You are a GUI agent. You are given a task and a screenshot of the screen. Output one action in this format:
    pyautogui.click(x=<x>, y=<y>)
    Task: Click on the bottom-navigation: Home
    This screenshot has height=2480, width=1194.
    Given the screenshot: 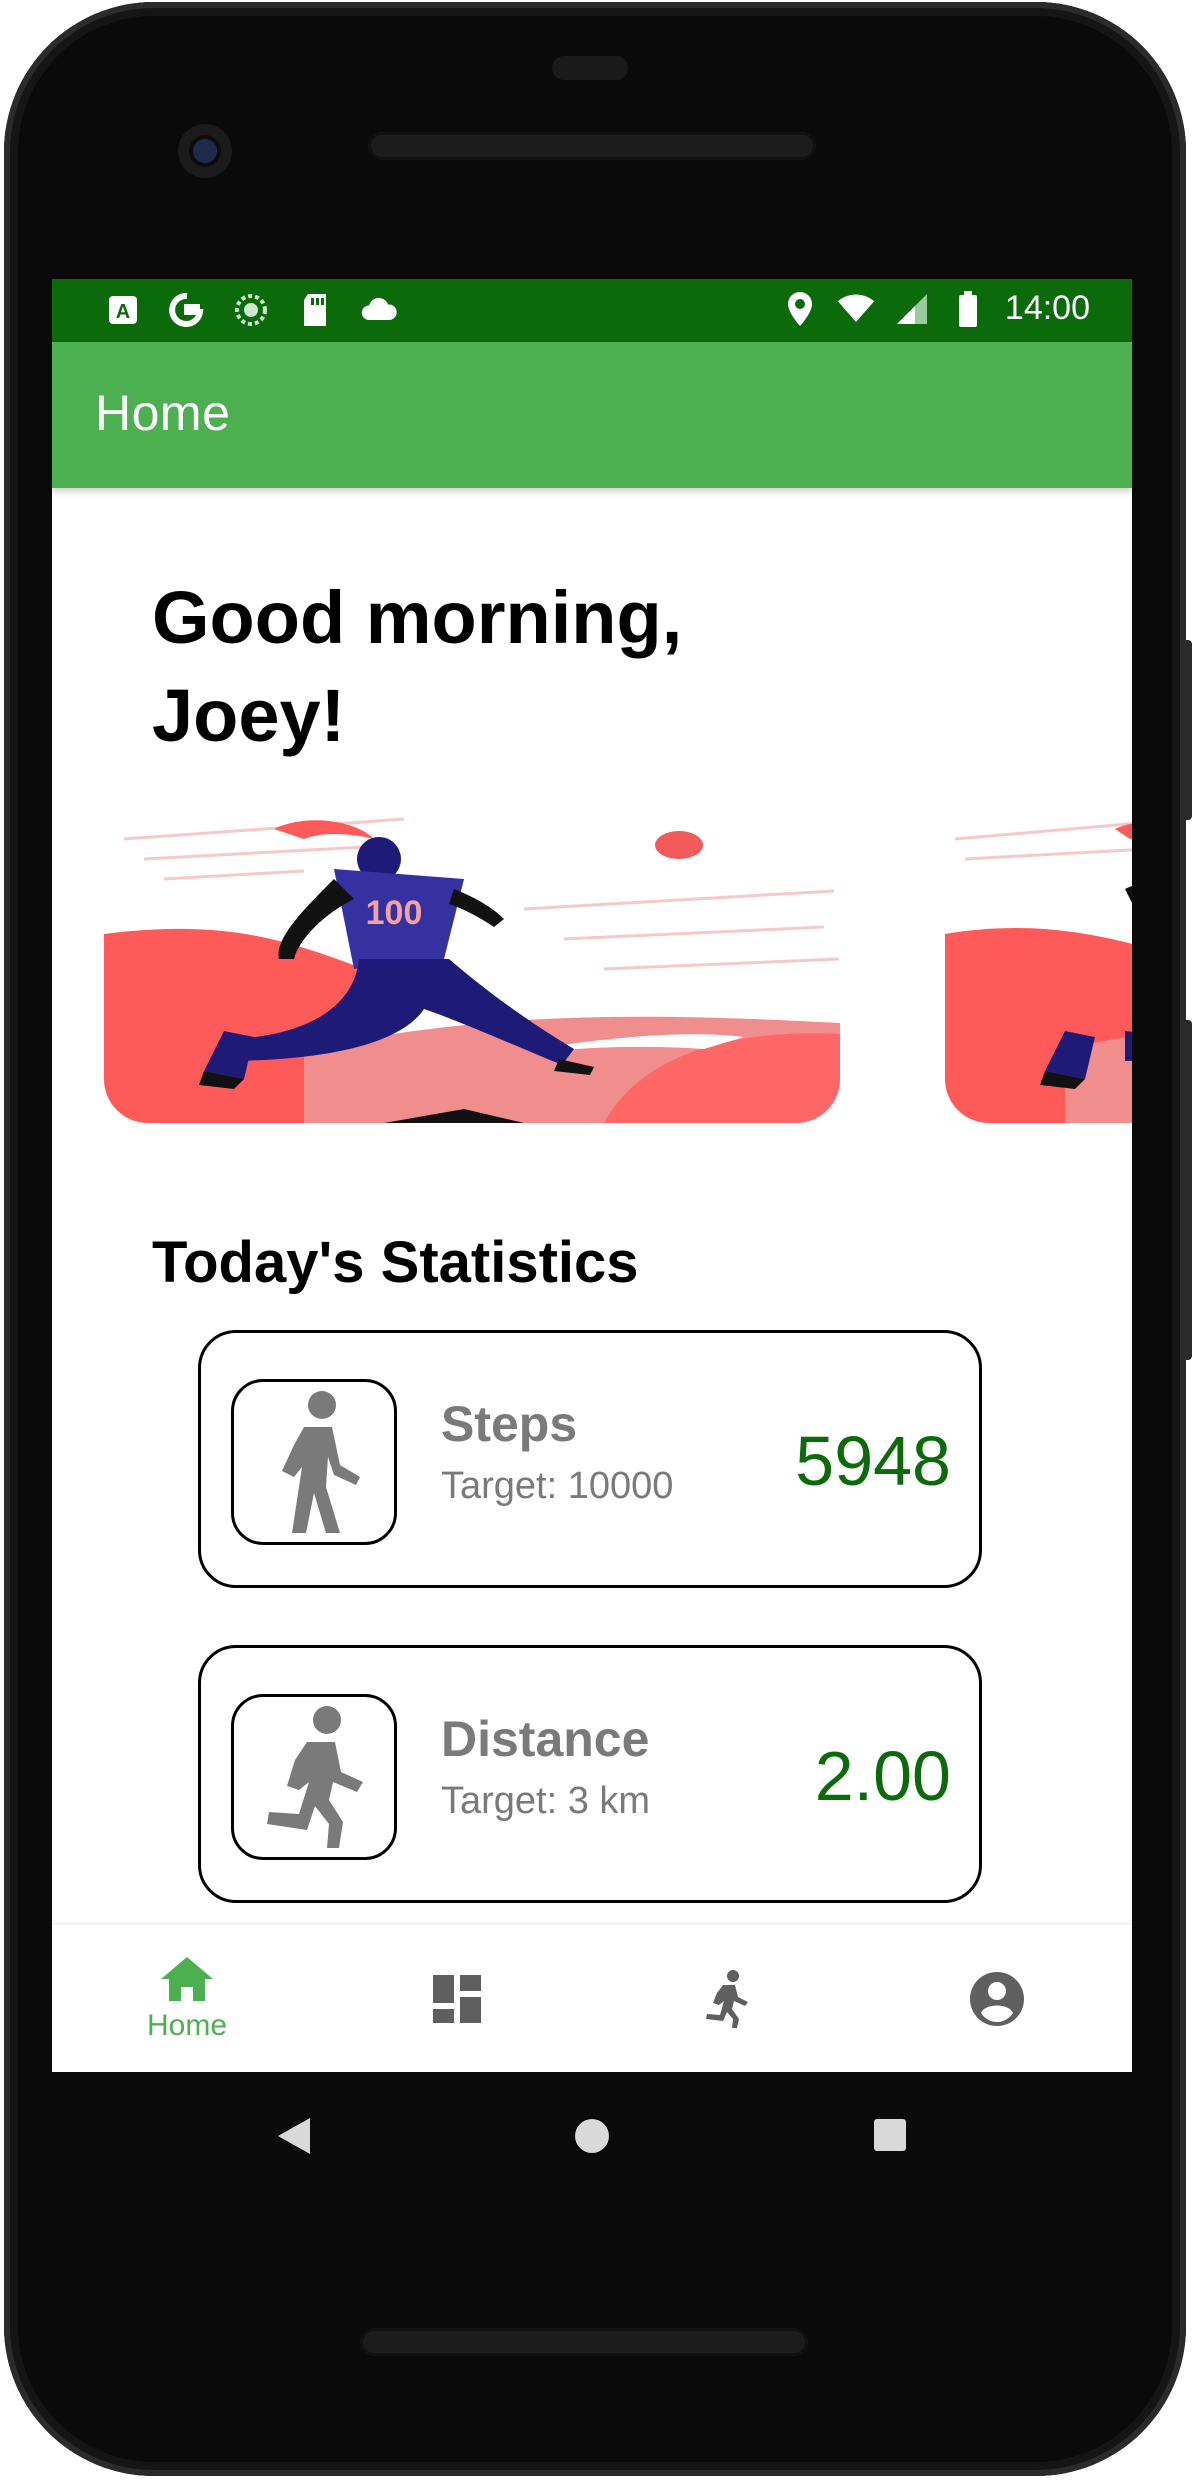 What is the action you would take?
    pyautogui.click(x=592, y=1998)
    